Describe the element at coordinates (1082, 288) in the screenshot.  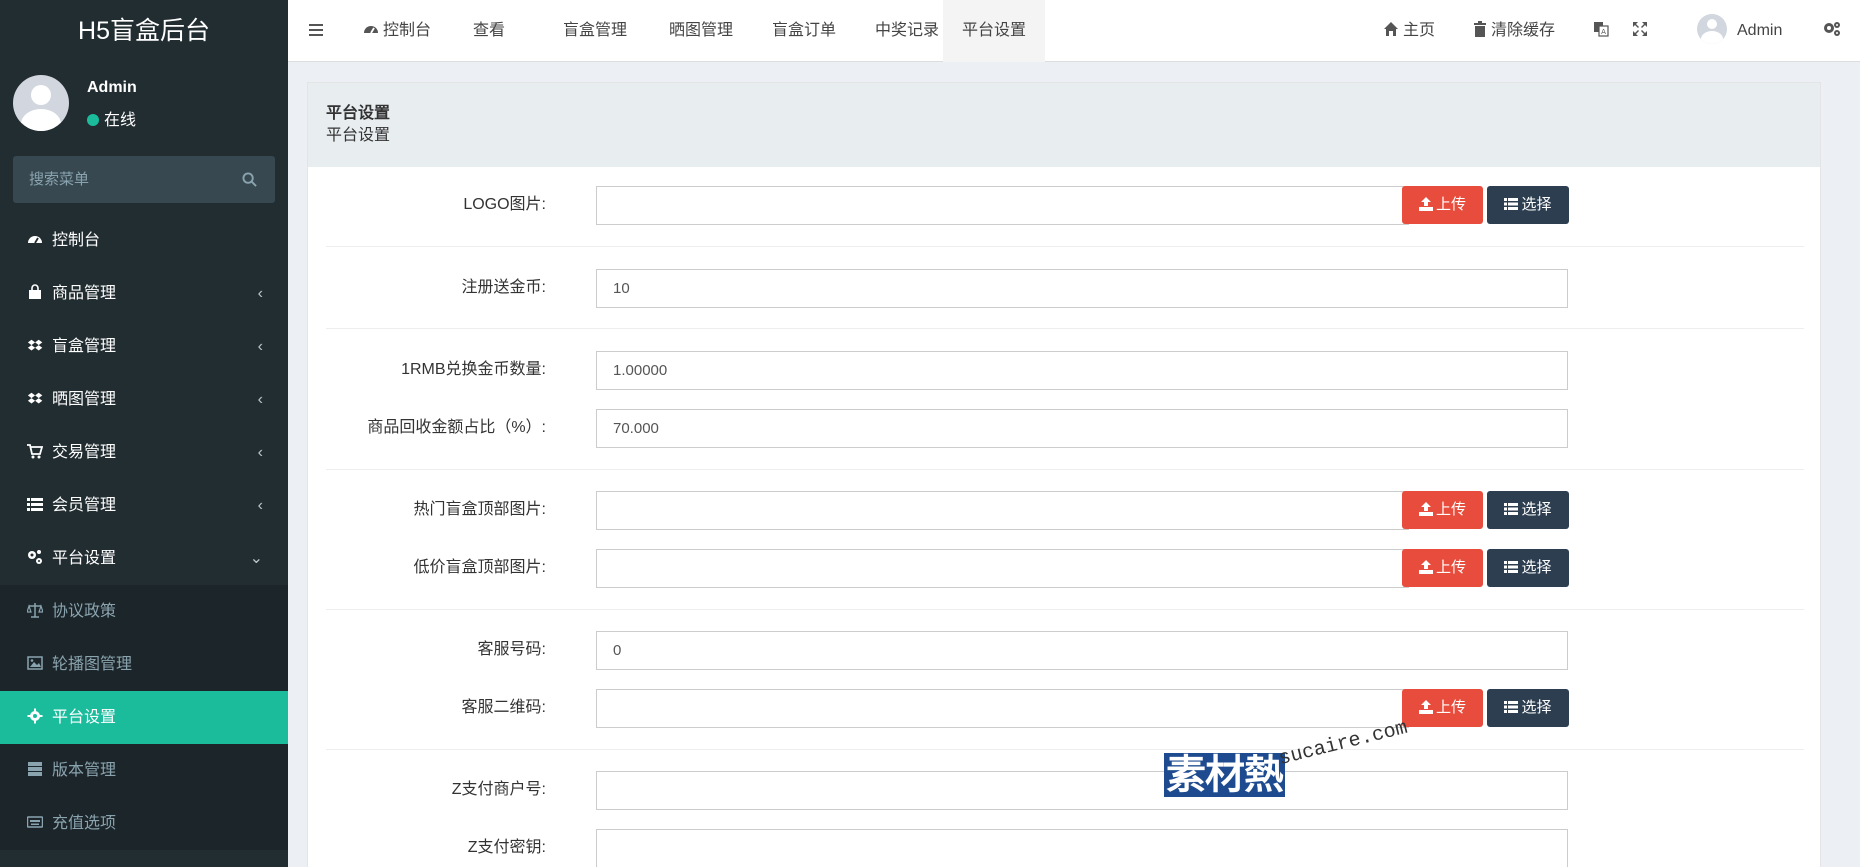
I see `register-coin-input` at that location.